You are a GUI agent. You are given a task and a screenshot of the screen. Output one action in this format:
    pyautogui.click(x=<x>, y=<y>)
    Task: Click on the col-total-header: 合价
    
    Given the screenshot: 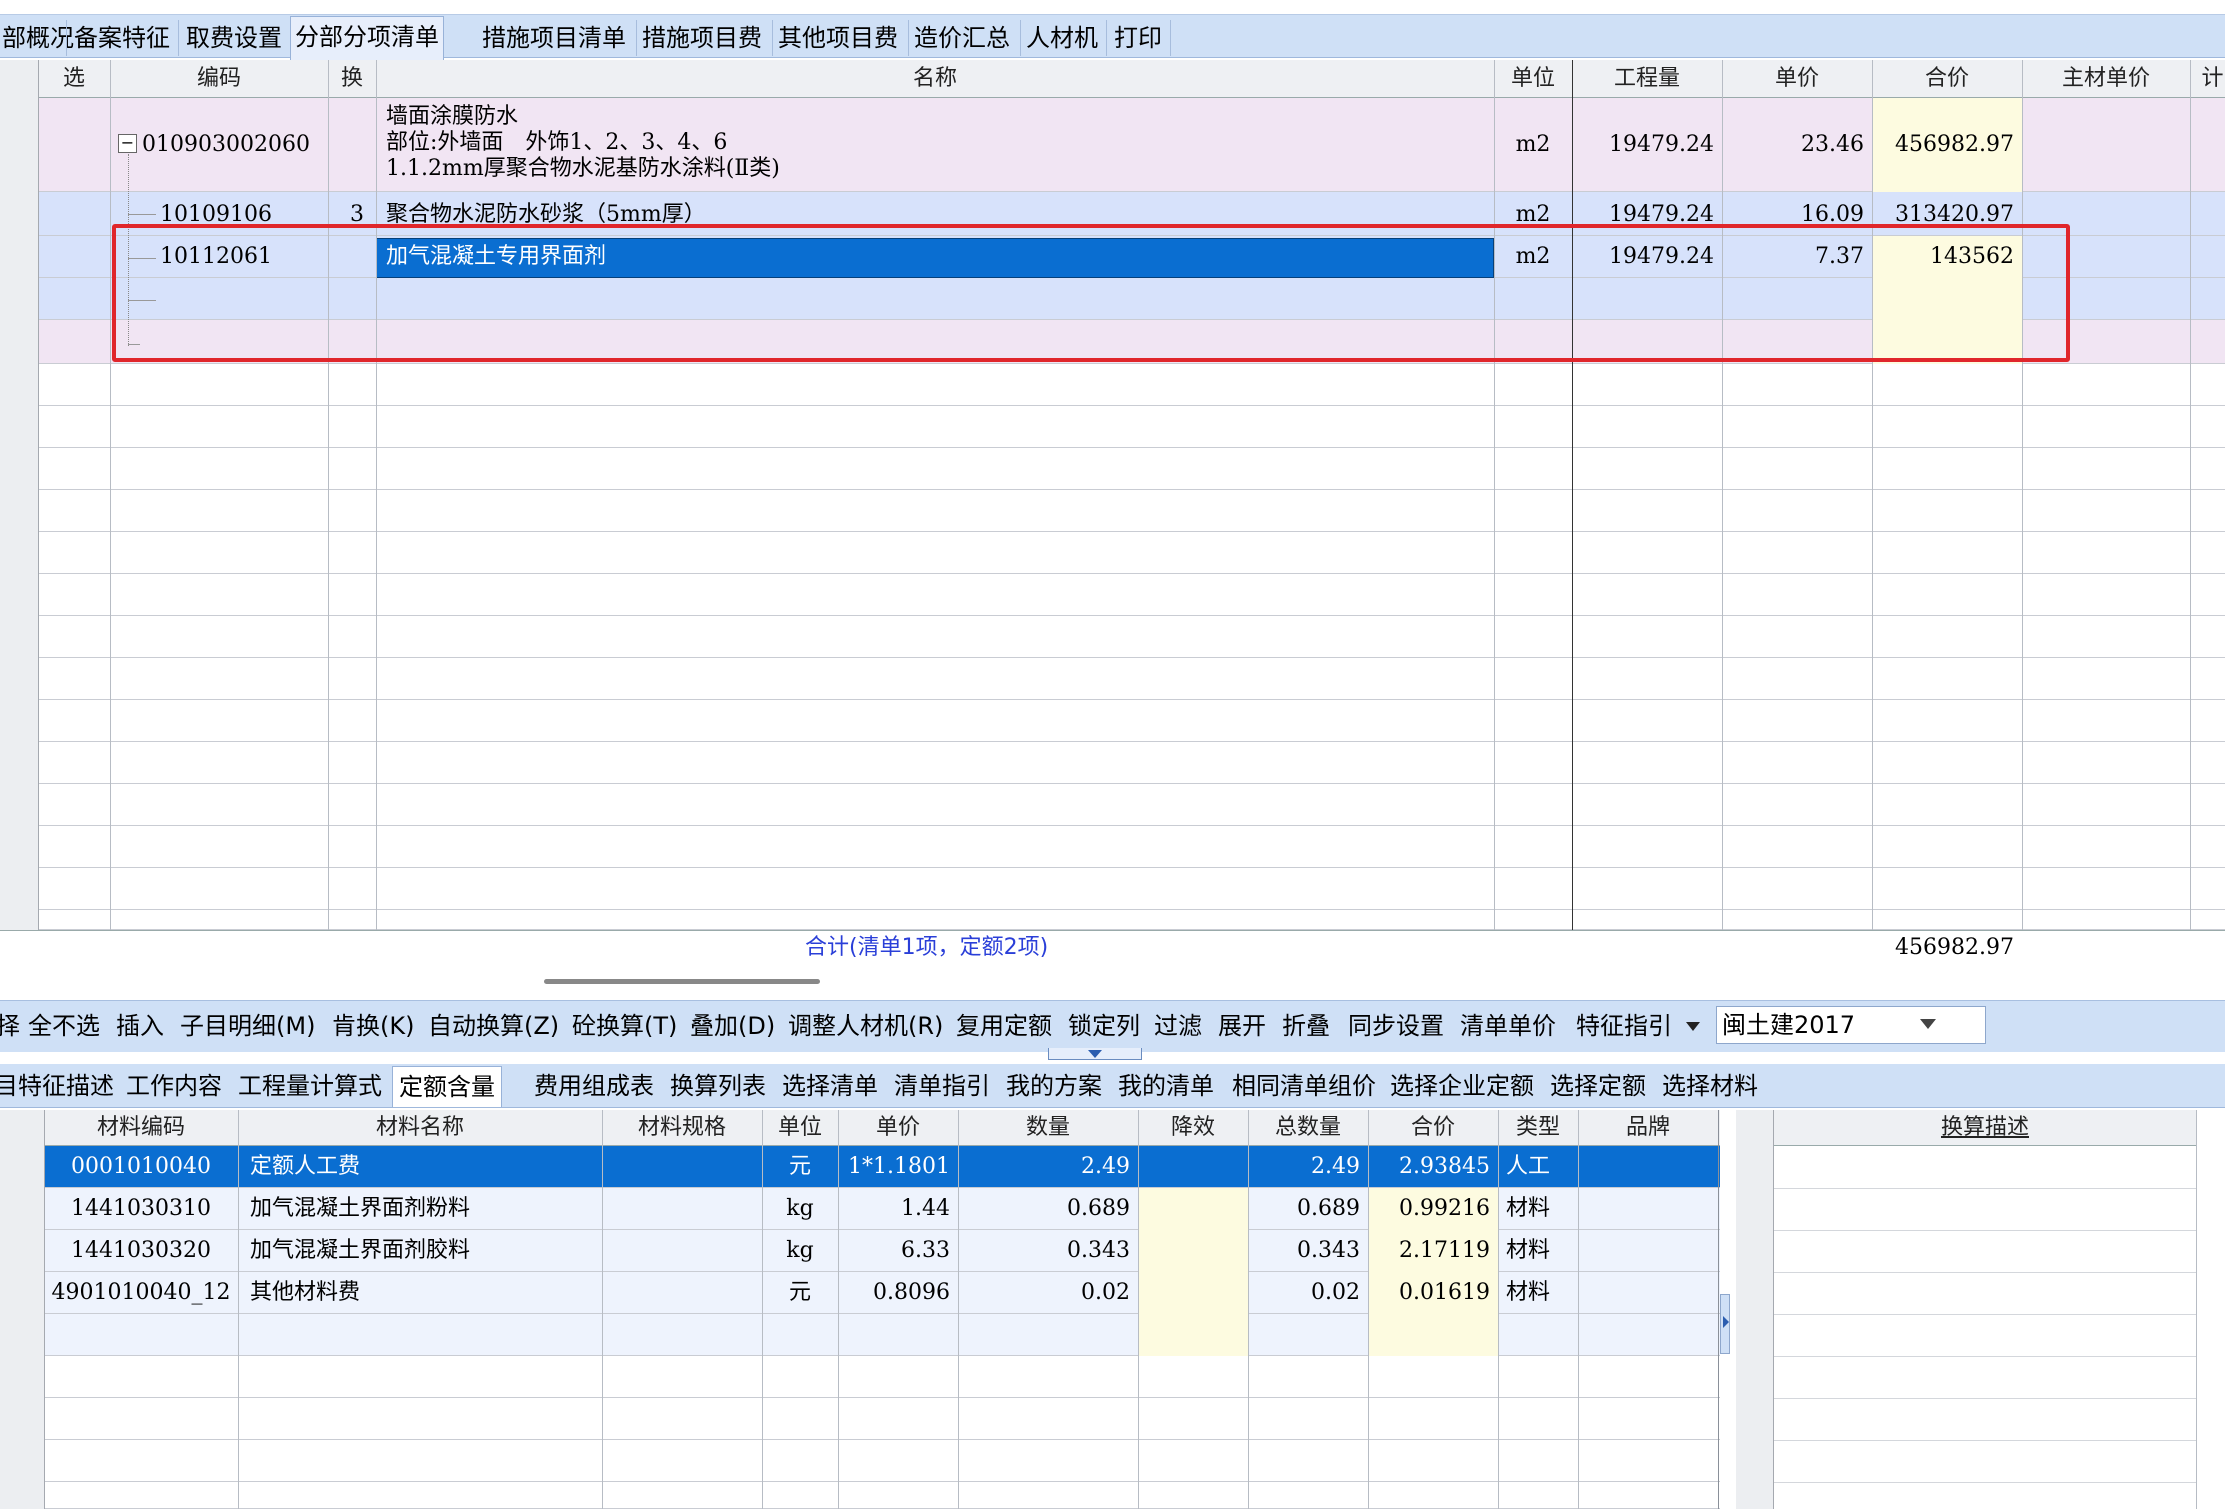 What is the action you would take?
    pyautogui.click(x=1947, y=79)
    